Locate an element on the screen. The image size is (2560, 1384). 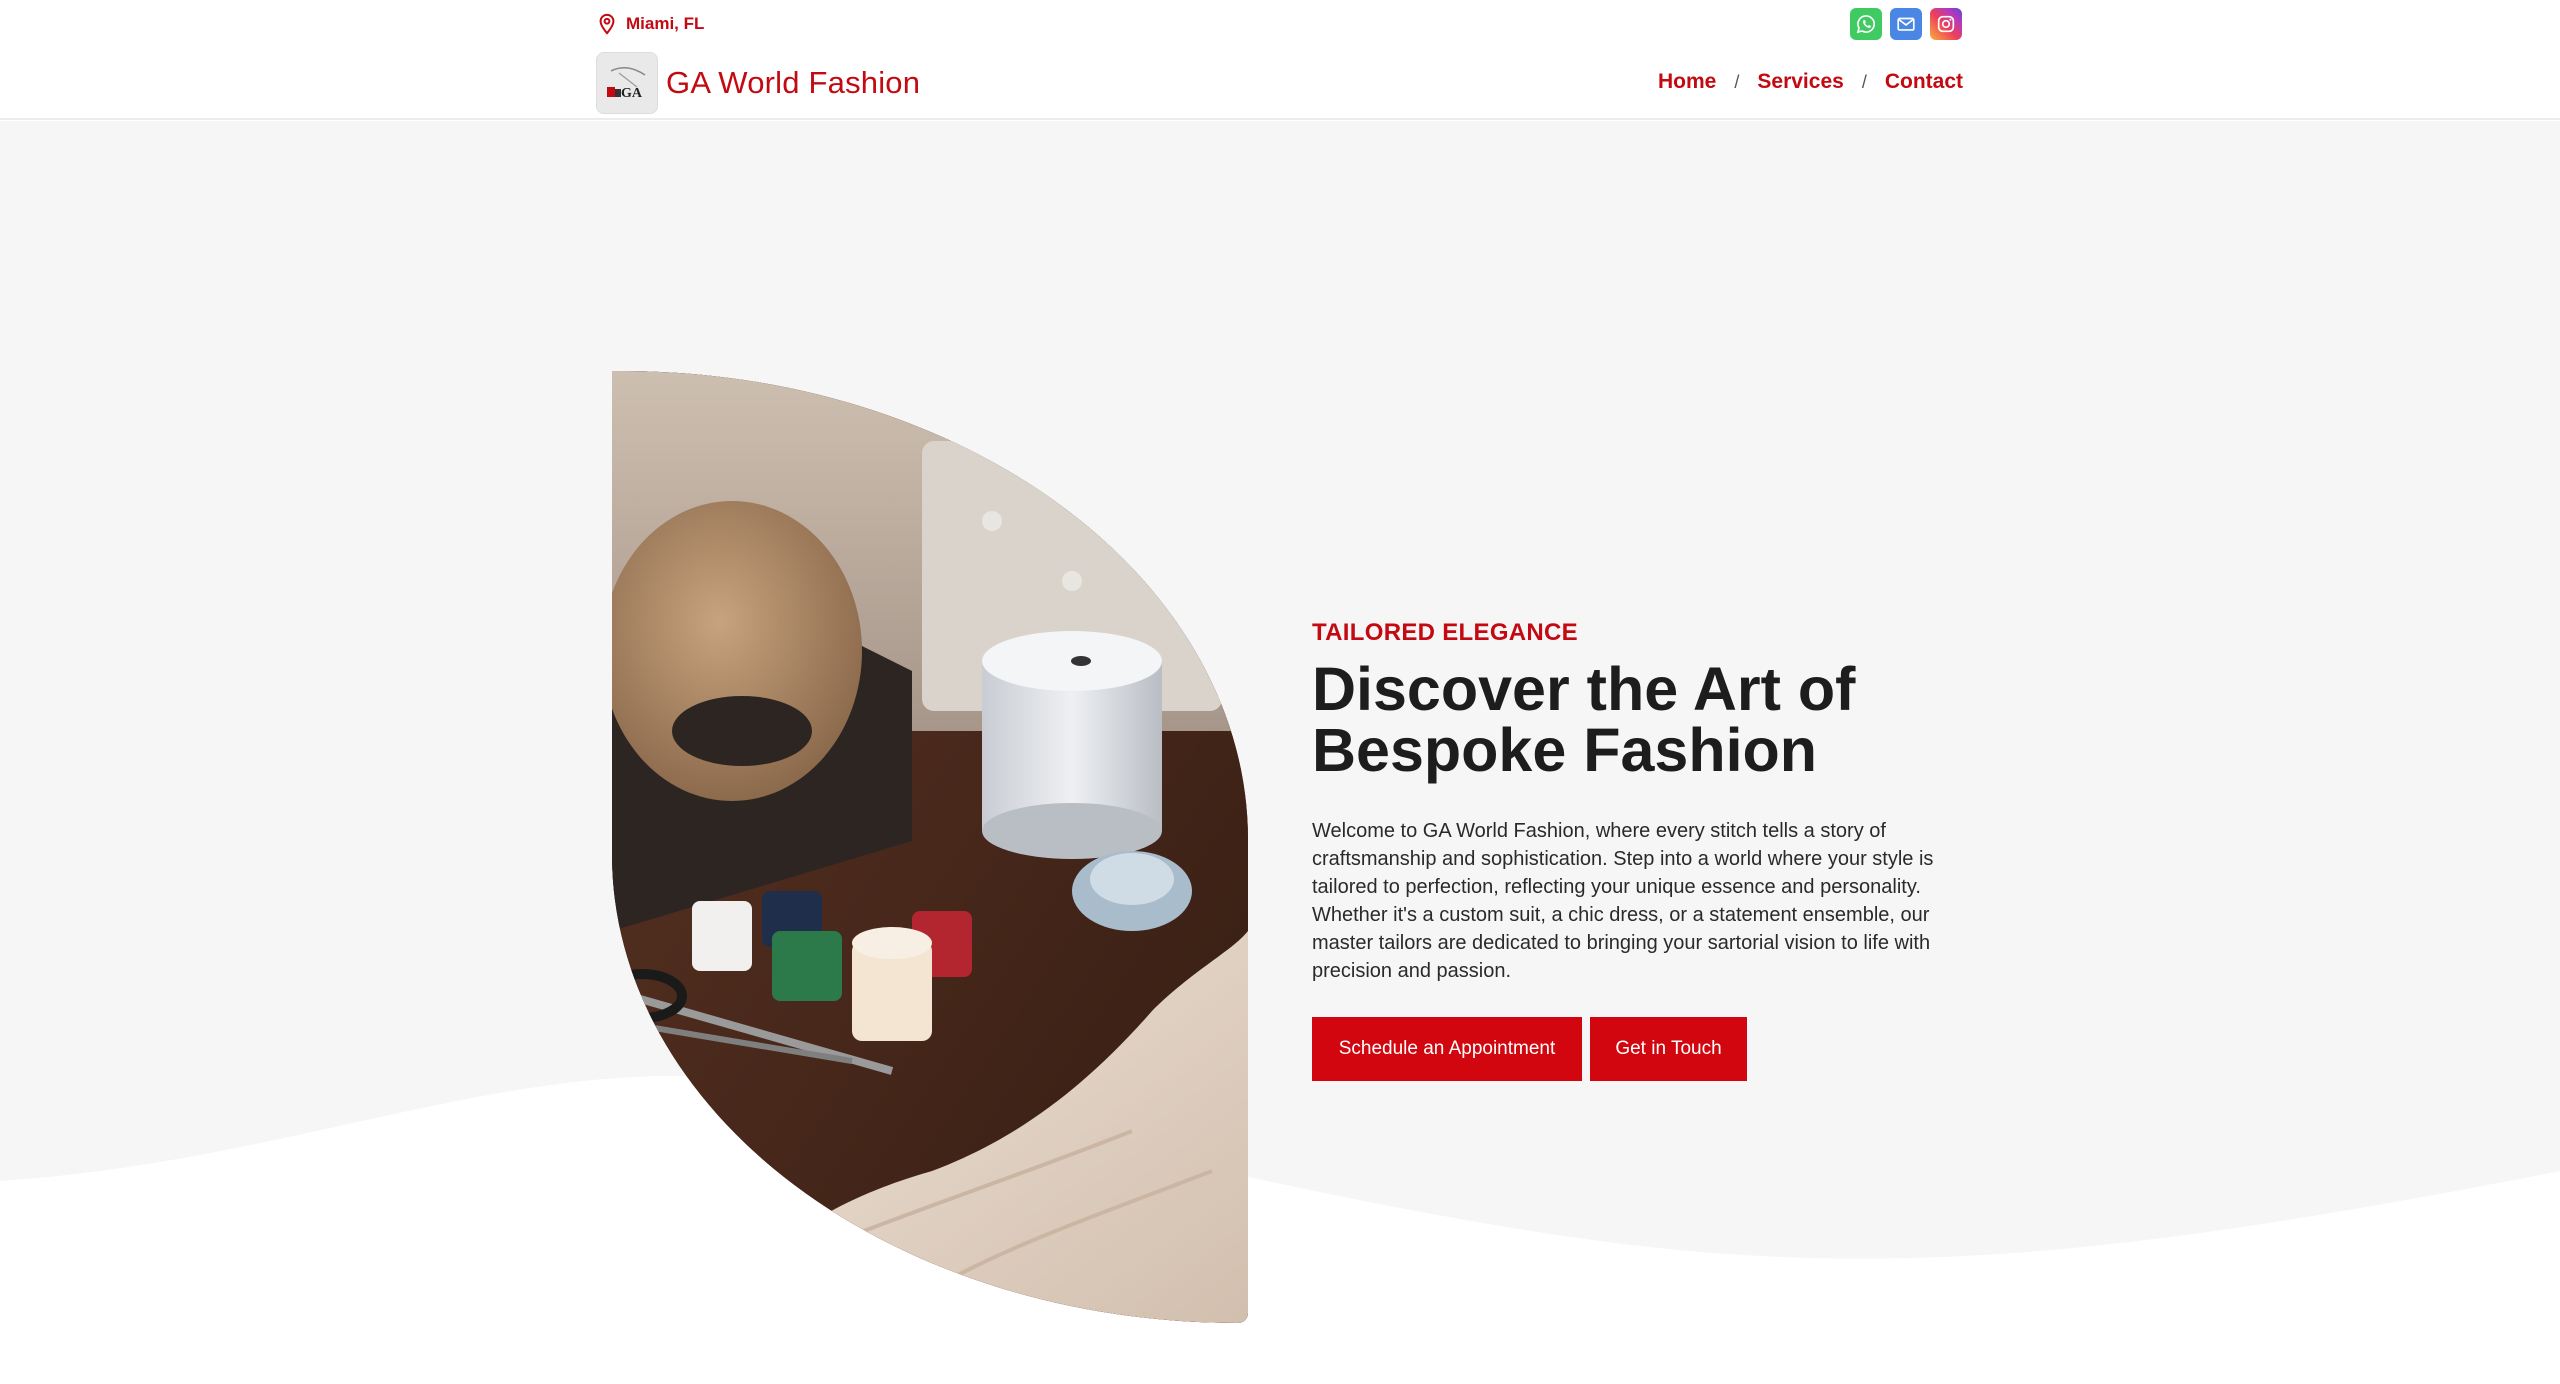
nav-services: Services is located at coordinates (1800, 82).